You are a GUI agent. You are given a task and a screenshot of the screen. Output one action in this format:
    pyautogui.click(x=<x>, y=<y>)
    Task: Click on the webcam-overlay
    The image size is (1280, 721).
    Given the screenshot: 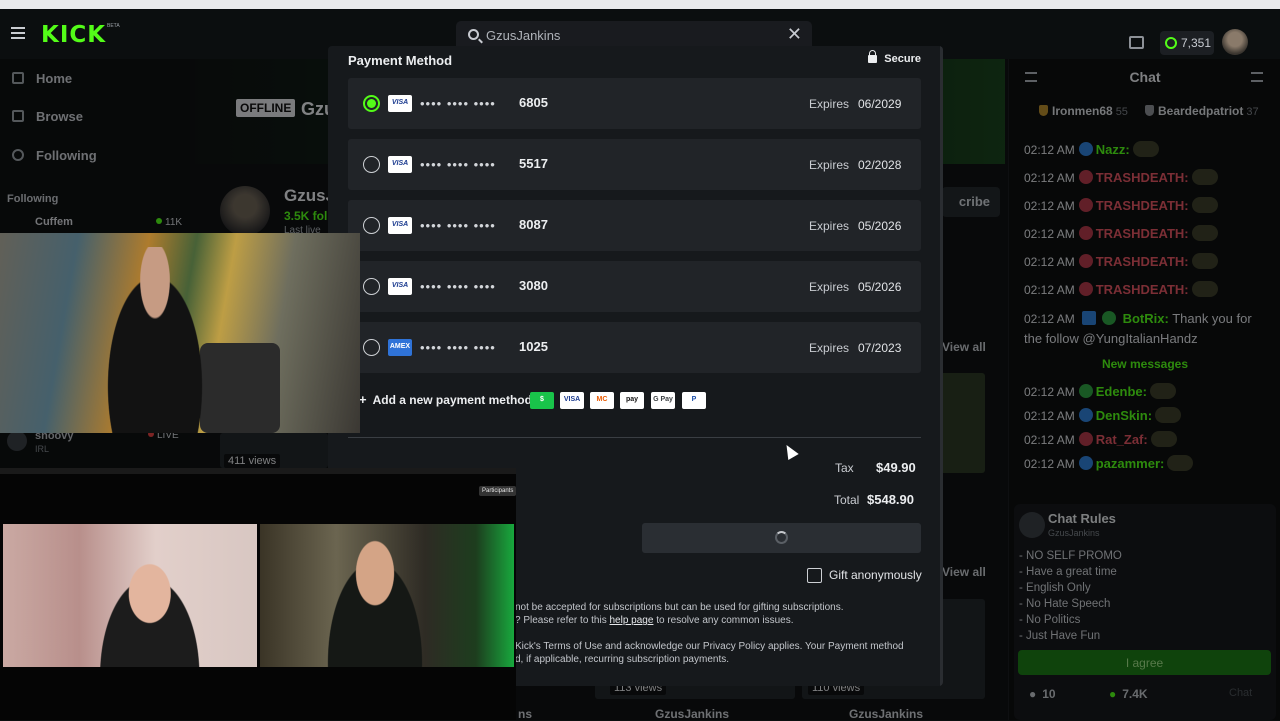 What is the action you would take?
    pyautogui.click(x=180, y=333)
    